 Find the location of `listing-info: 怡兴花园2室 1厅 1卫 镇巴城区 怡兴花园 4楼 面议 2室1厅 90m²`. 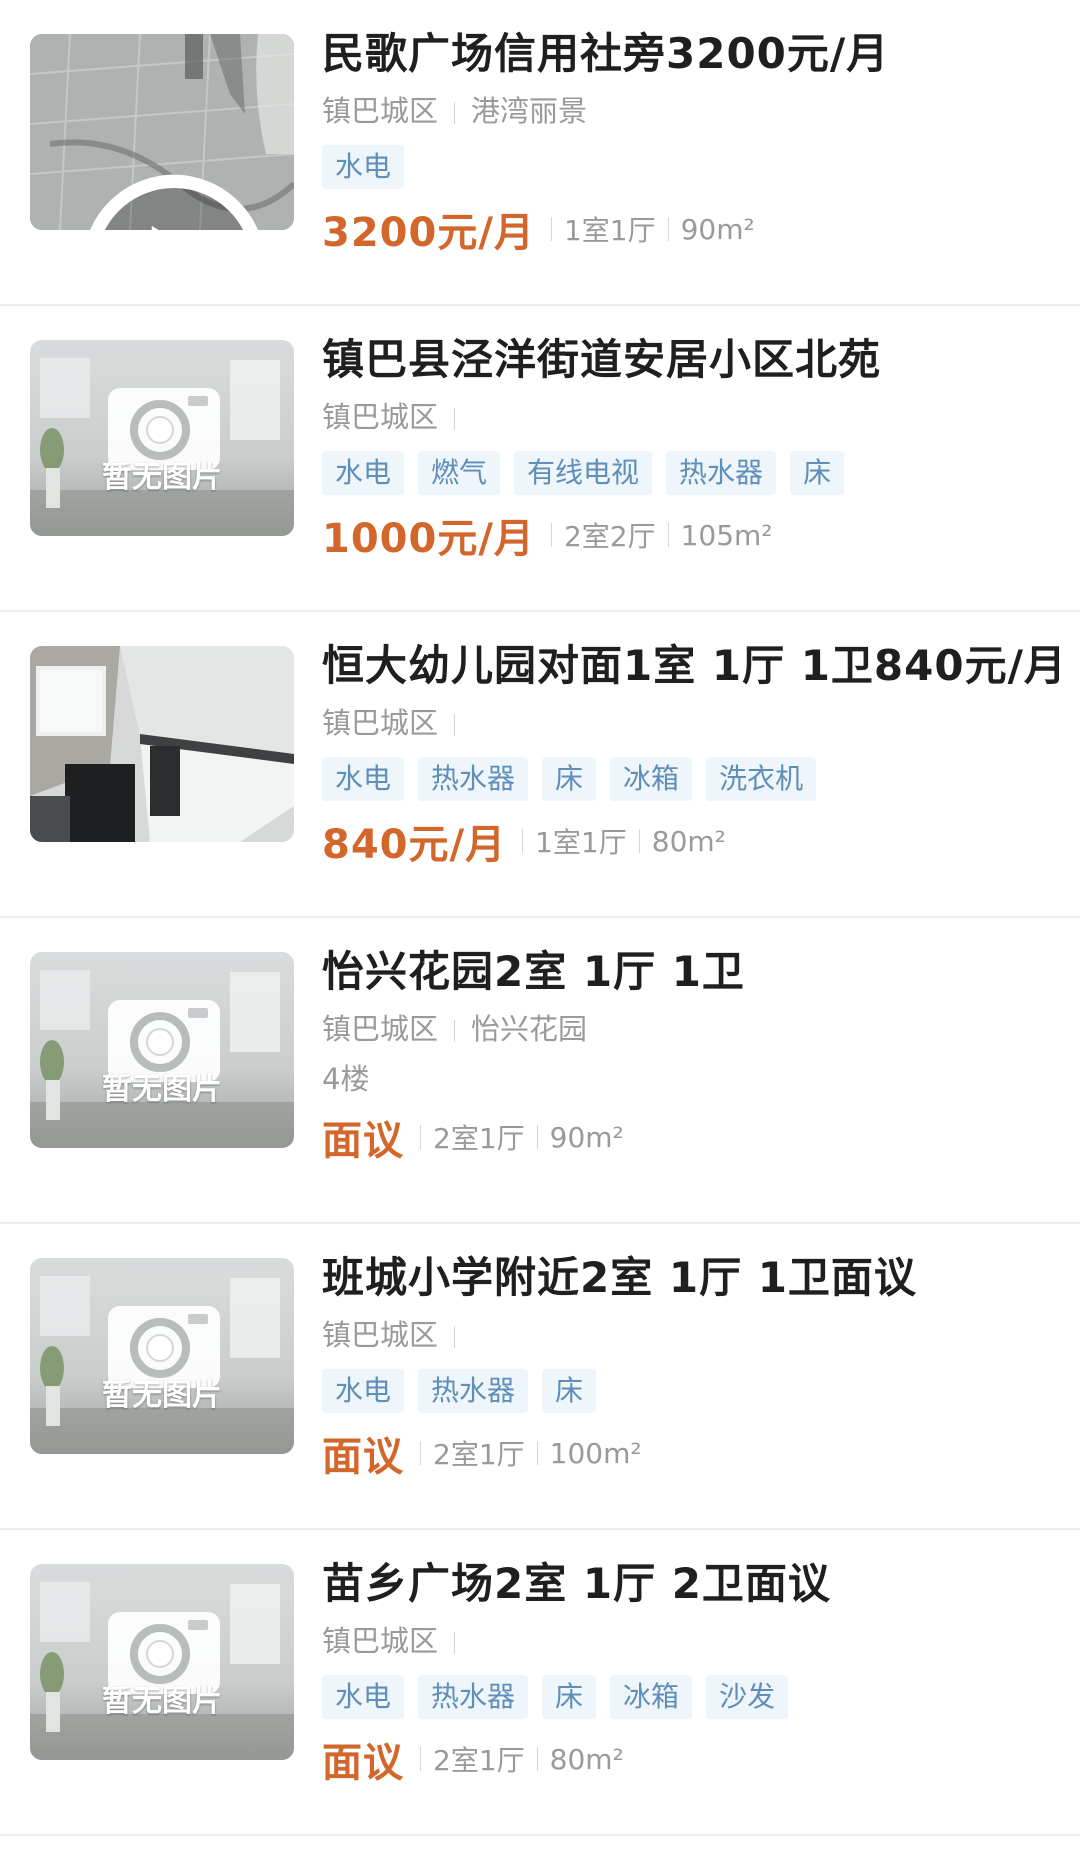

listing-info: 怡兴花园2室 1厅 1卫 镇巴城区 怡兴花园 4楼 面议 2室1厅 90m² is located at coordinates (691, 1055).